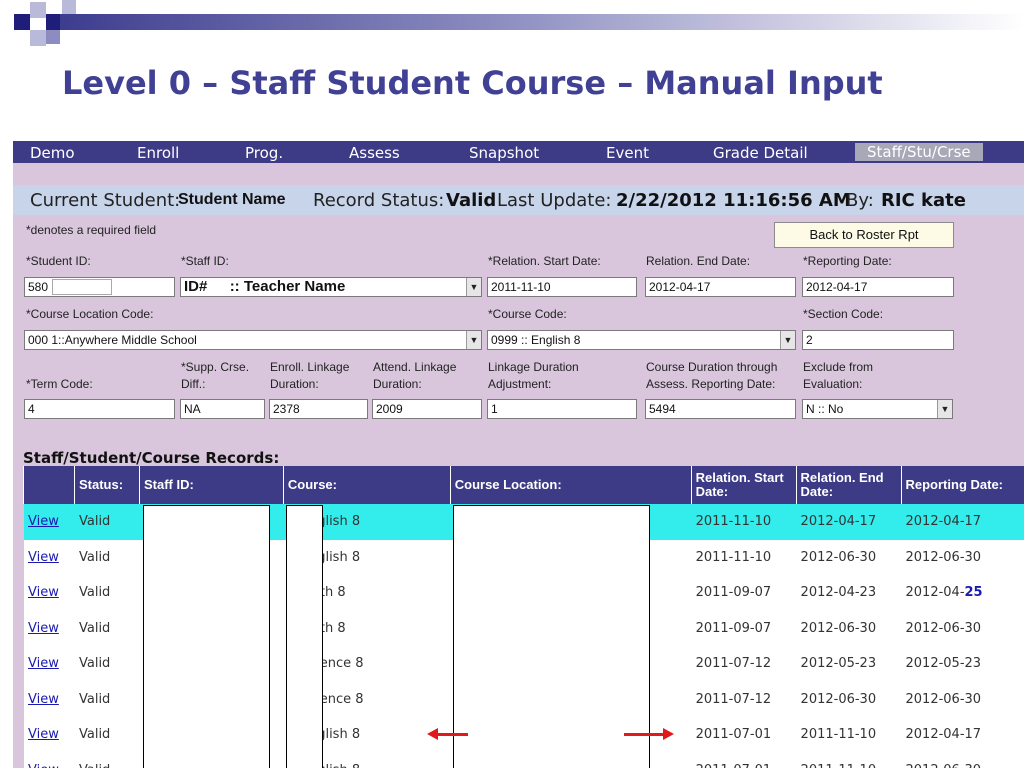 The image size is (1024, 768). I want to click on attend-linkage-input: 2009, so click(427, 409).